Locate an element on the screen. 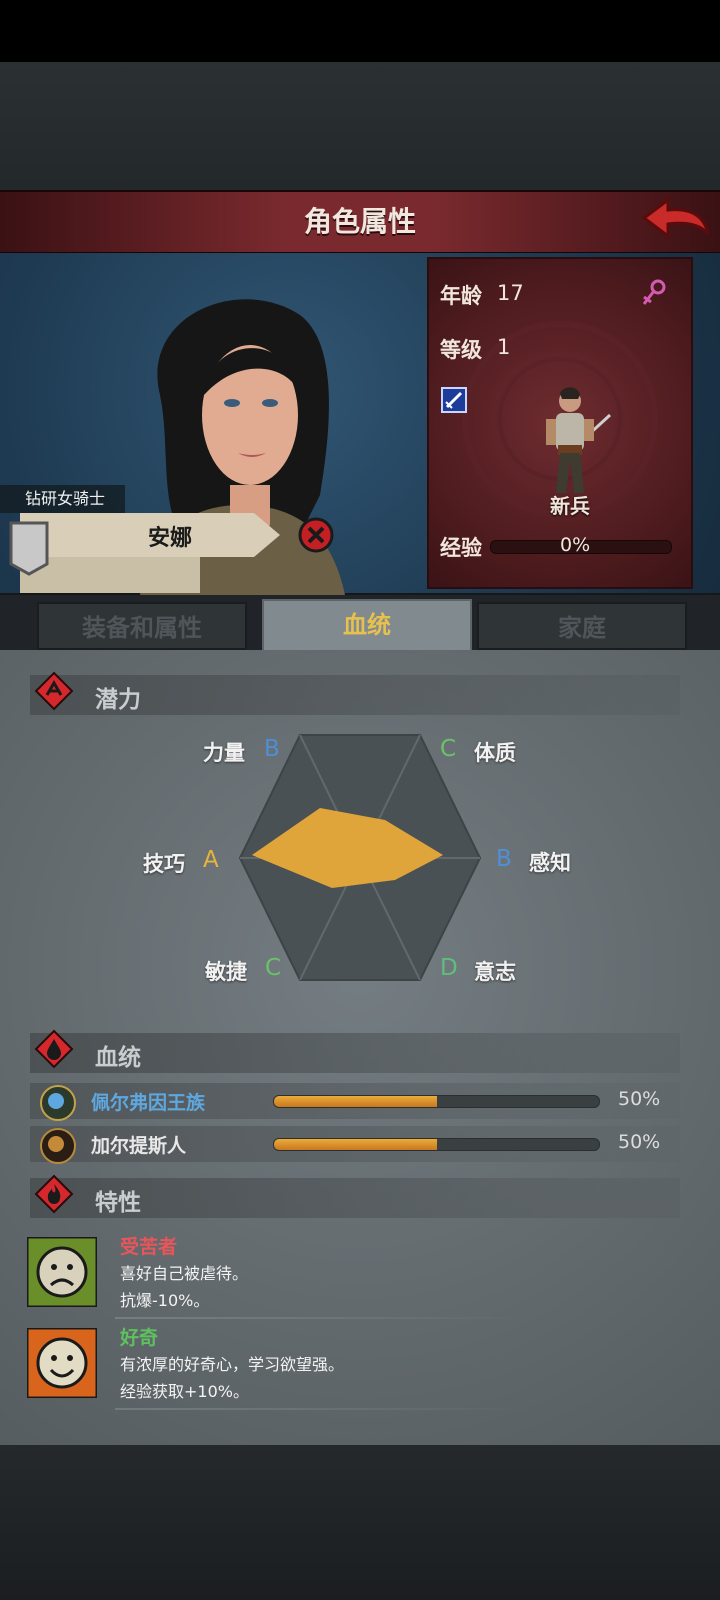 Image resolution: width=720 pixels, height=1600 pixels. stat-skill-grade: A is located at coordinates (211, 860).